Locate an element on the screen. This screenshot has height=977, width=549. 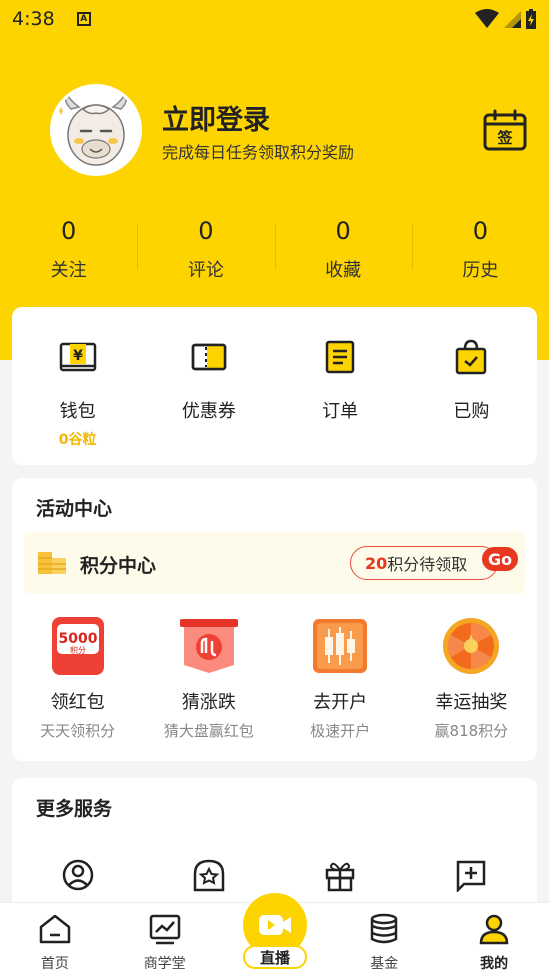
calendar-sign-icon: 签 is located at coordinates (505, 130).